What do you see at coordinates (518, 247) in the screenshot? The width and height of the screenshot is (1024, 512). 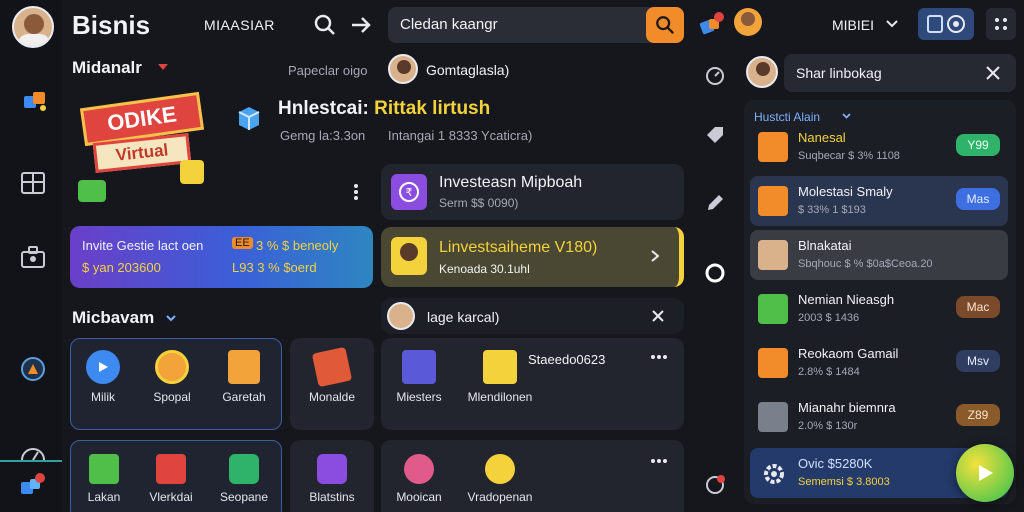 I see `highlight-title: Linvestsaiheme V180)` at bounding box center [518, 247].